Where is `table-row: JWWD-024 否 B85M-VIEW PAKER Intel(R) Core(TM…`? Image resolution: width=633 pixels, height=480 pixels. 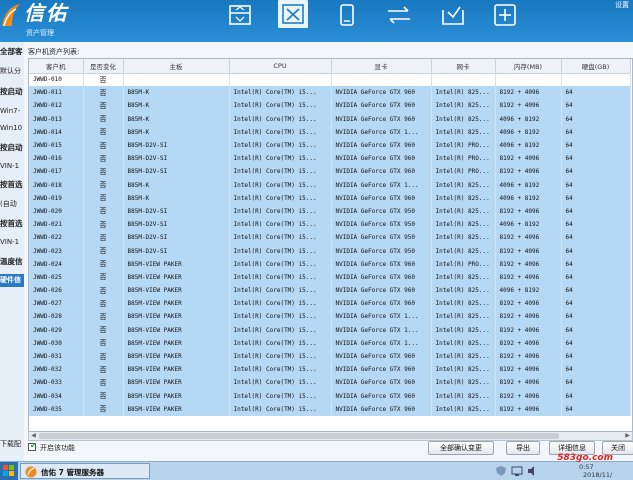
table-row: JWWD-024 否 B85M-VIEW PAKER Intel(R) Core(TM… is located at coordinates (330, 264).